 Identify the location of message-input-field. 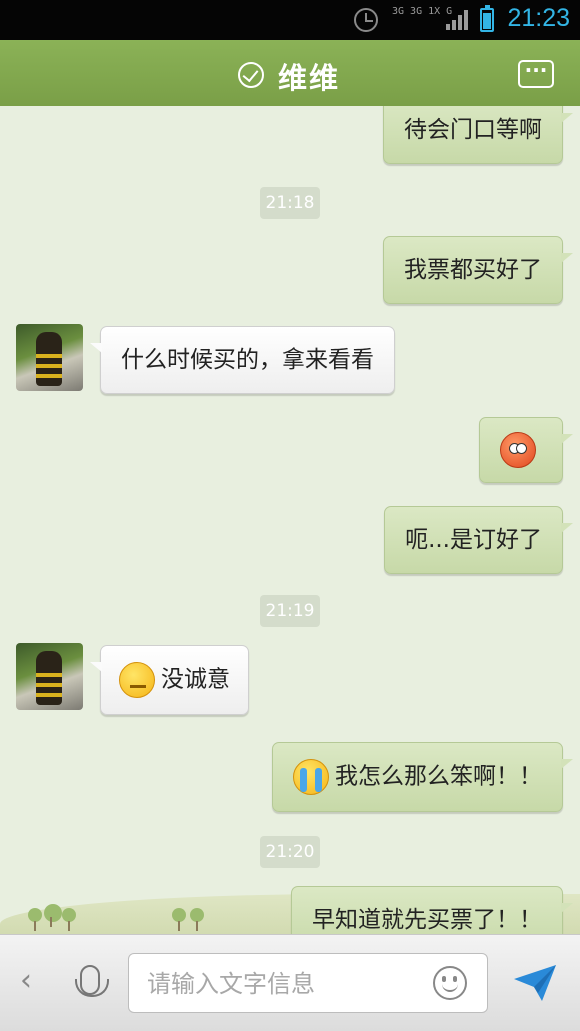
(308, 983).